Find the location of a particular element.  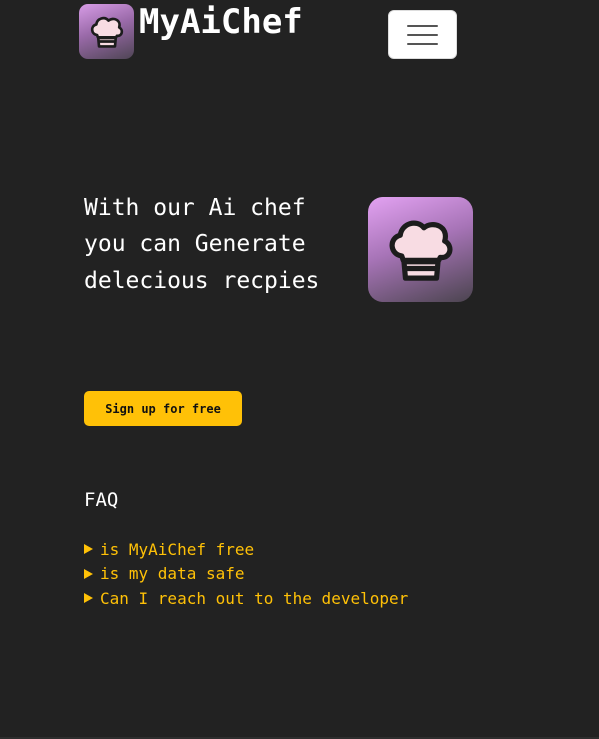

faq-item-label: is MyAiChef free is located at coordinates (177, 549).